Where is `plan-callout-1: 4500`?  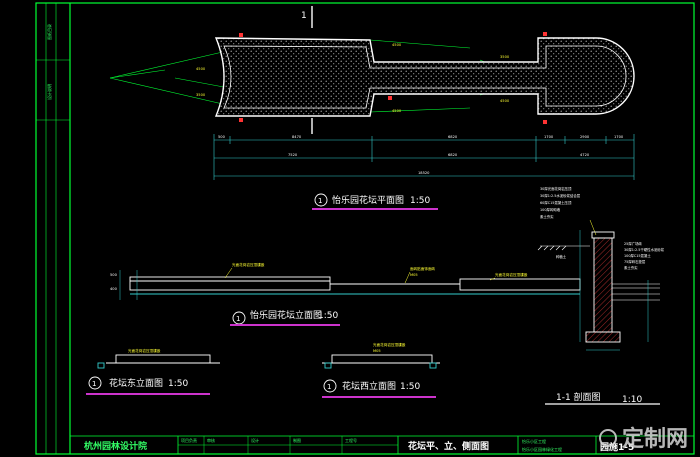
plan-callout-1: 4500 is located at coordinates (201, 69).